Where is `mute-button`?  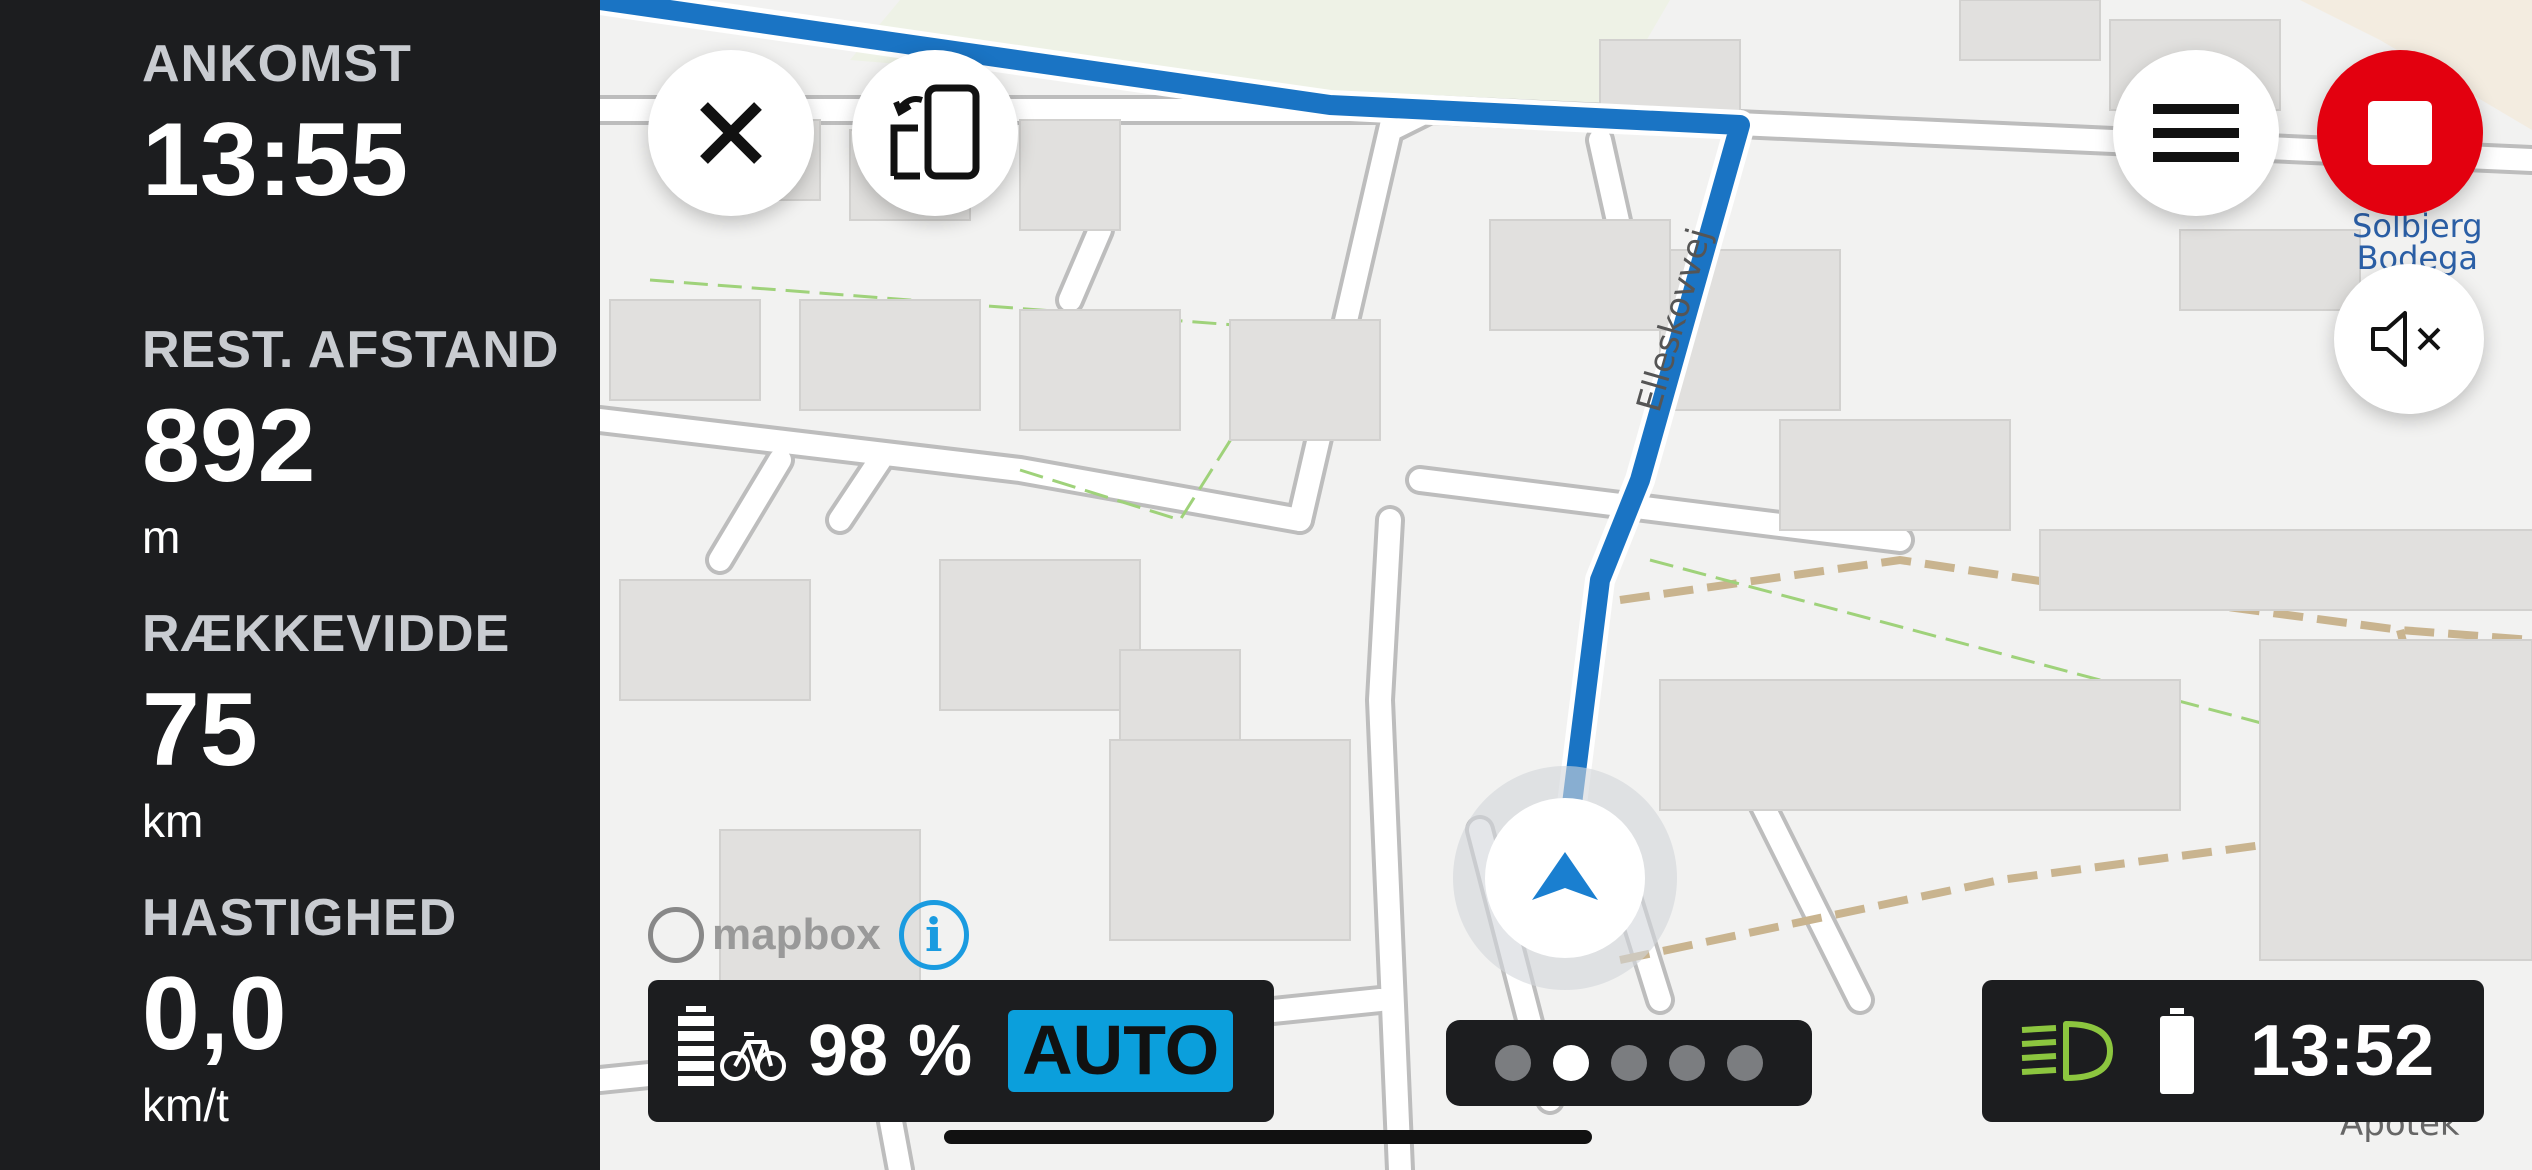 mute-button is located at coordinates (2409, 339).